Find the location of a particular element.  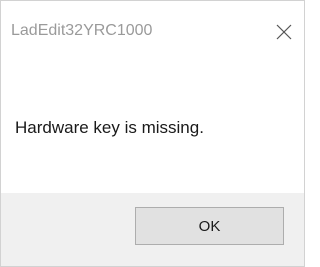

close-icon is located at coordinates (284, 32).